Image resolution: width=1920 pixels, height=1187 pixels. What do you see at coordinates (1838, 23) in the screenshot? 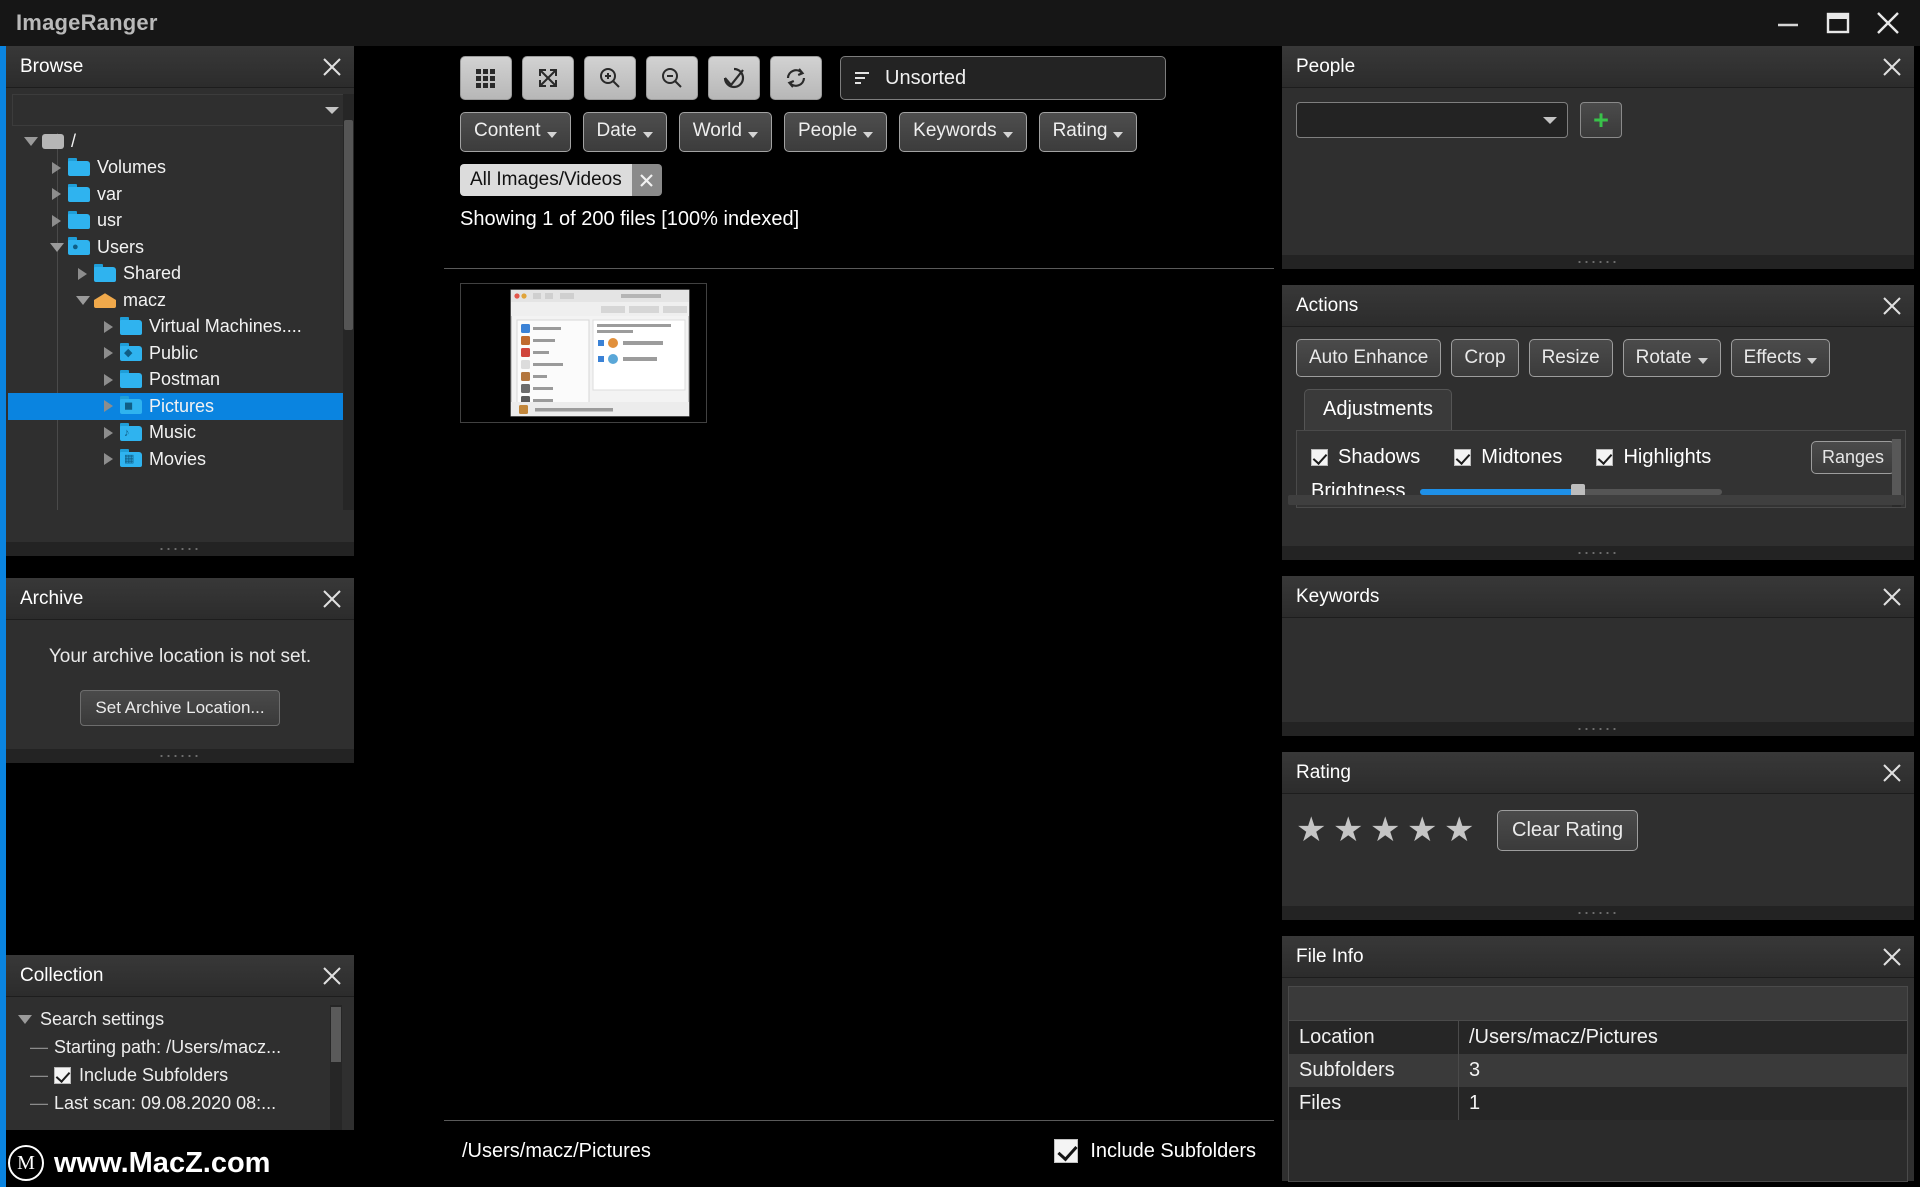
I see `maximize-icon` at bounding box center [1838, 23].